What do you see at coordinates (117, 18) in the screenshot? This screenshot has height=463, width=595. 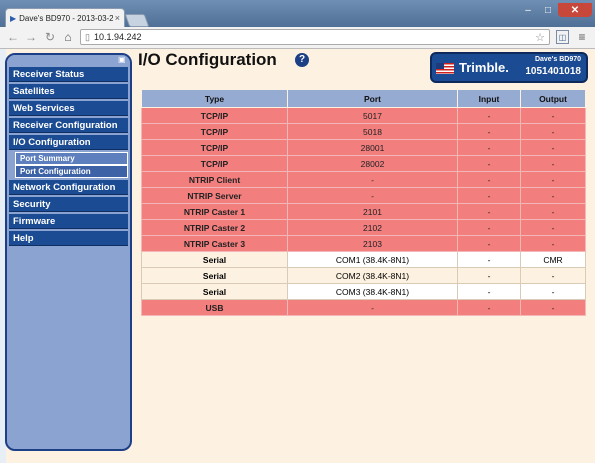 I see `tab-close-icon: ×` at bounding box center [117, 18].